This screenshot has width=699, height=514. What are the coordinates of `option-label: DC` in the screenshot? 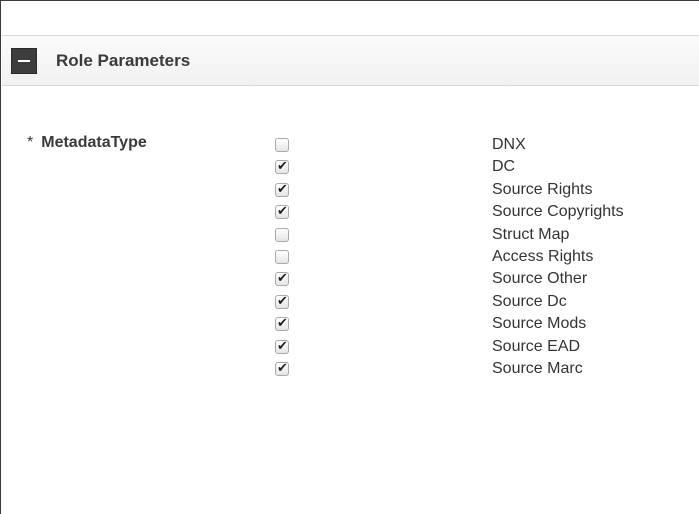 It's located at (504, 166).